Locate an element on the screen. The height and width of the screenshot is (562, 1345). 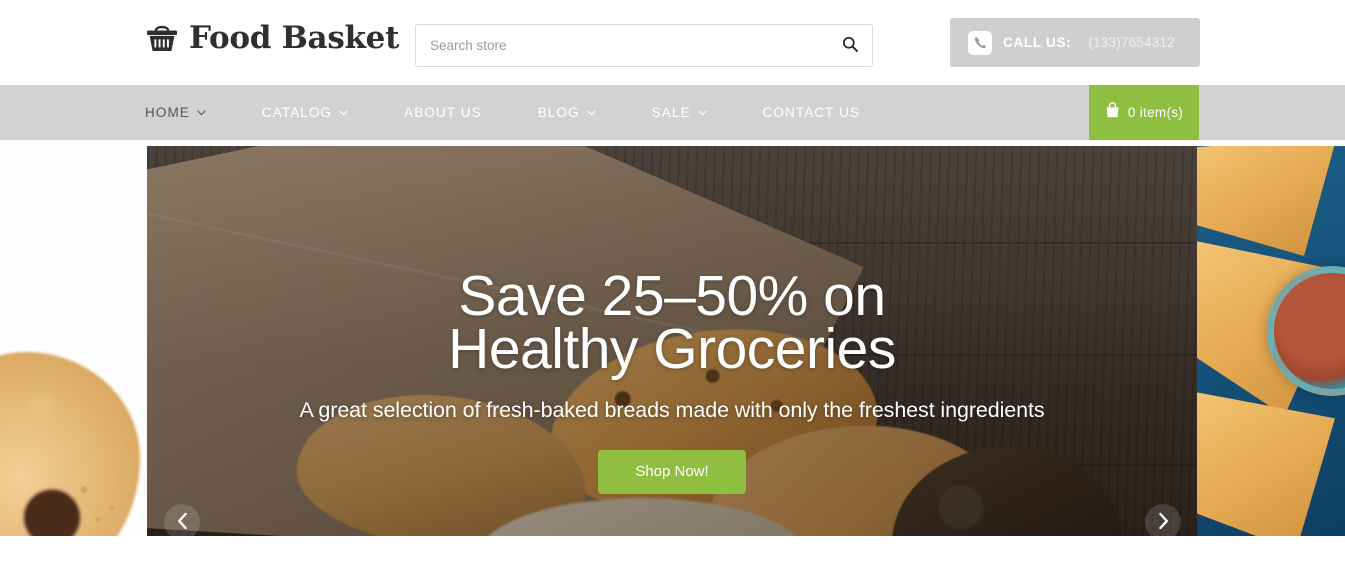
nav-item-home: HOME is located at coordinates (189, 112).